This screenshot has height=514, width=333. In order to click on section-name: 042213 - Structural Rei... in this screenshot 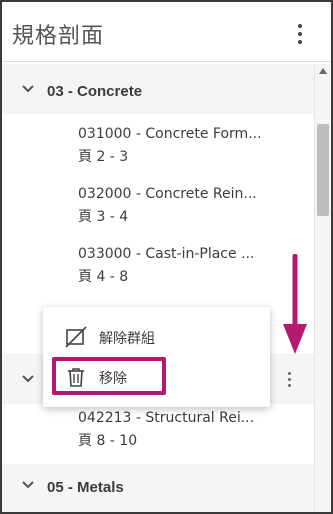, I will do `click(166, 418)`.